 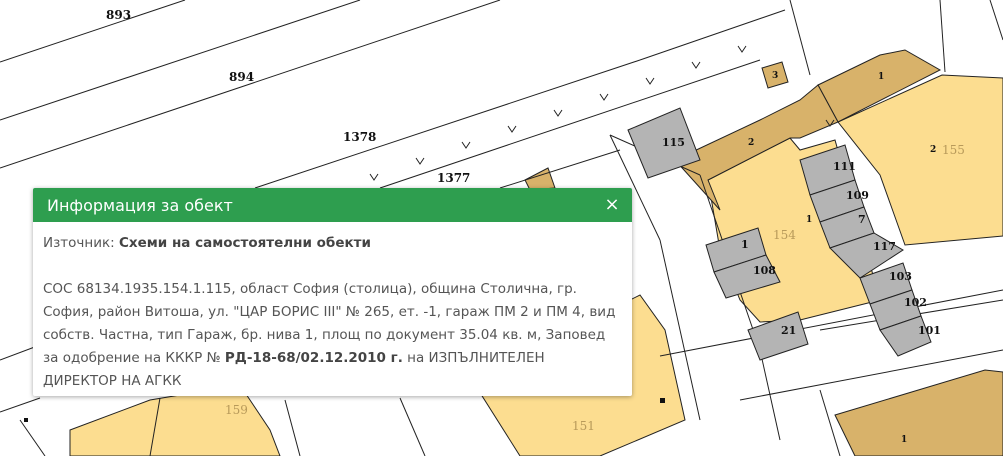 I want to click on popup-header: Информация за обект ×, so click(x=332, y=205).